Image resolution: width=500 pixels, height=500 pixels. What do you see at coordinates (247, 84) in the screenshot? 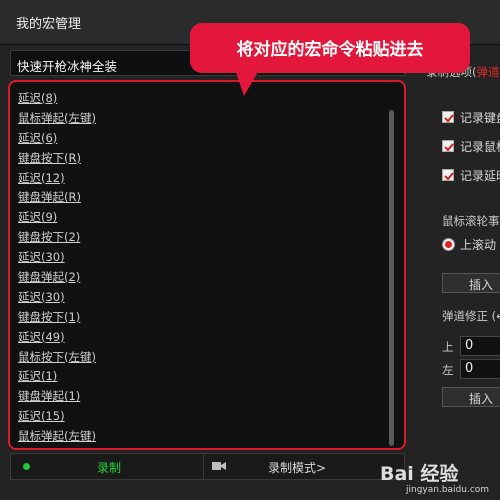
I see `callout-pointer` at bounding box center [247, 84].